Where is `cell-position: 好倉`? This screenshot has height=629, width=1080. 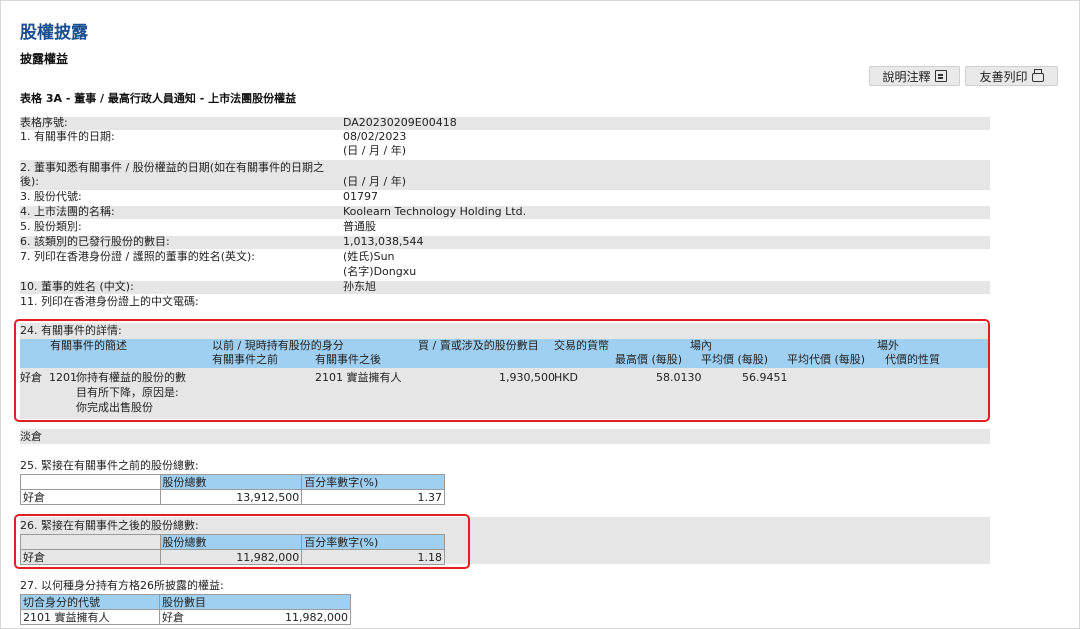
cell-position: 好倉 is located at coordinates (184, 617).